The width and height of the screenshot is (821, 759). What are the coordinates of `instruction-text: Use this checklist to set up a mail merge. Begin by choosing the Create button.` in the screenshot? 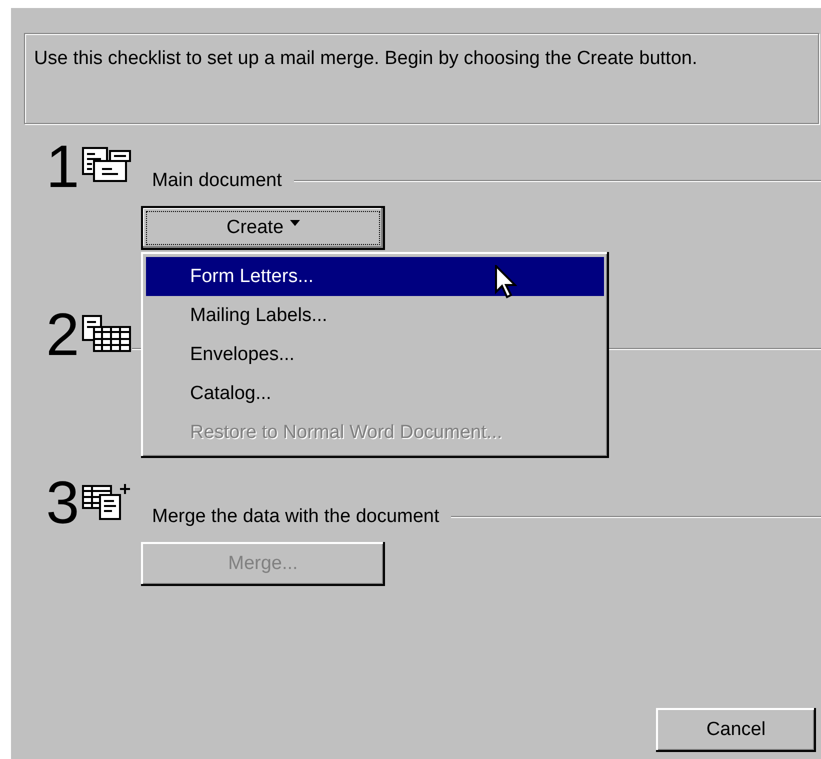 It's located at (421, 78).